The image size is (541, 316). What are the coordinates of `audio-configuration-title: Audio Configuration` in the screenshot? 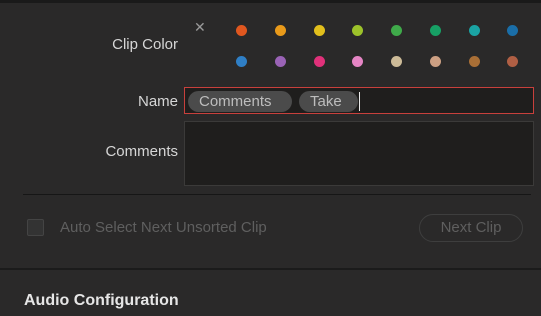 It's located at (101, 300).